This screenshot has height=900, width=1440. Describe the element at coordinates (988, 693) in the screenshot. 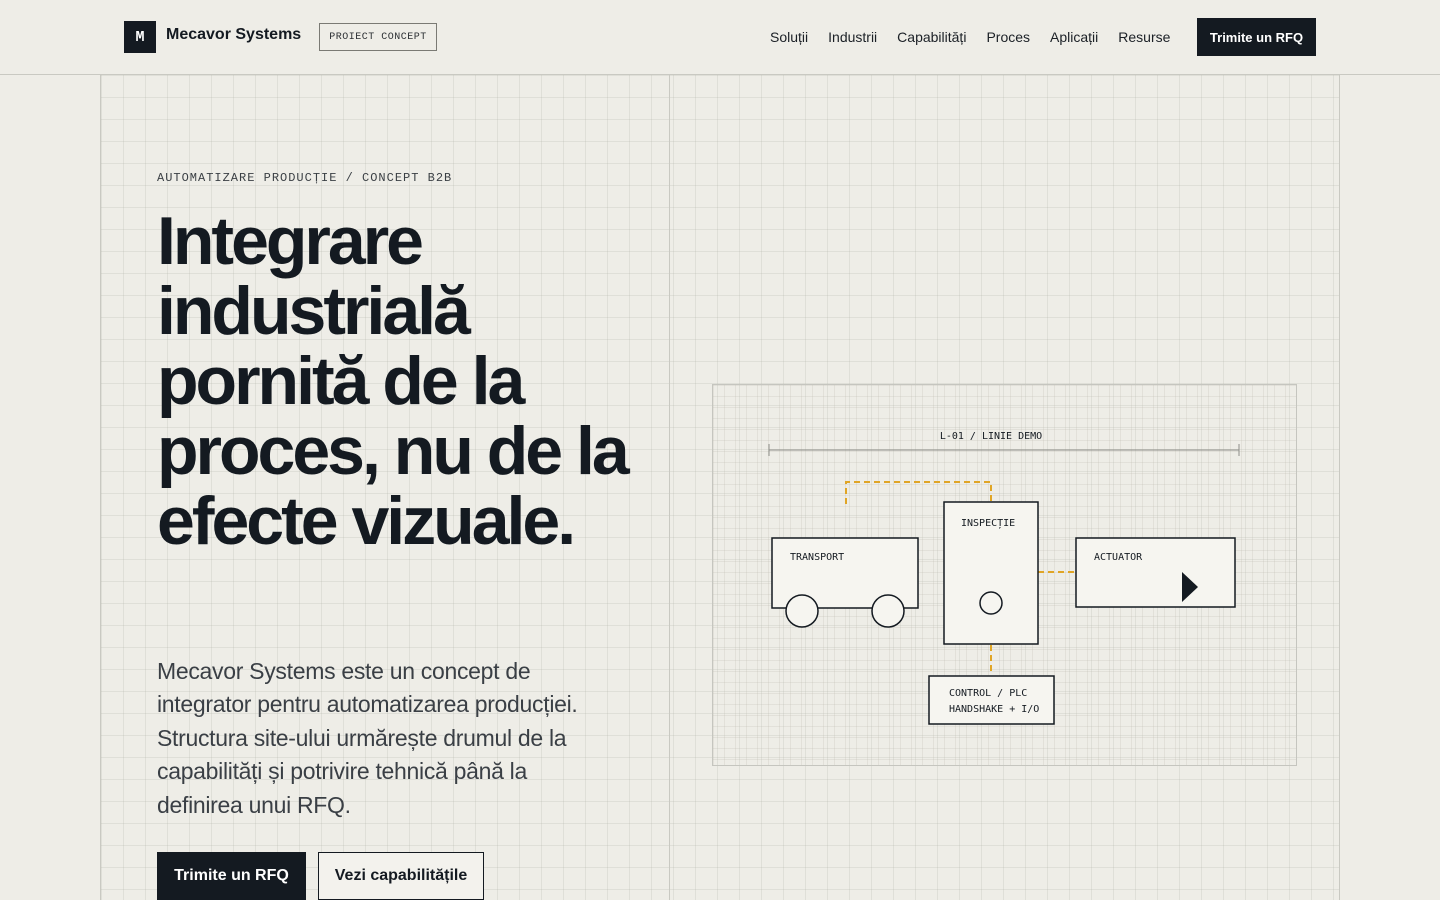

I see `control-label-line1: CONTROL / PLC` at that location.